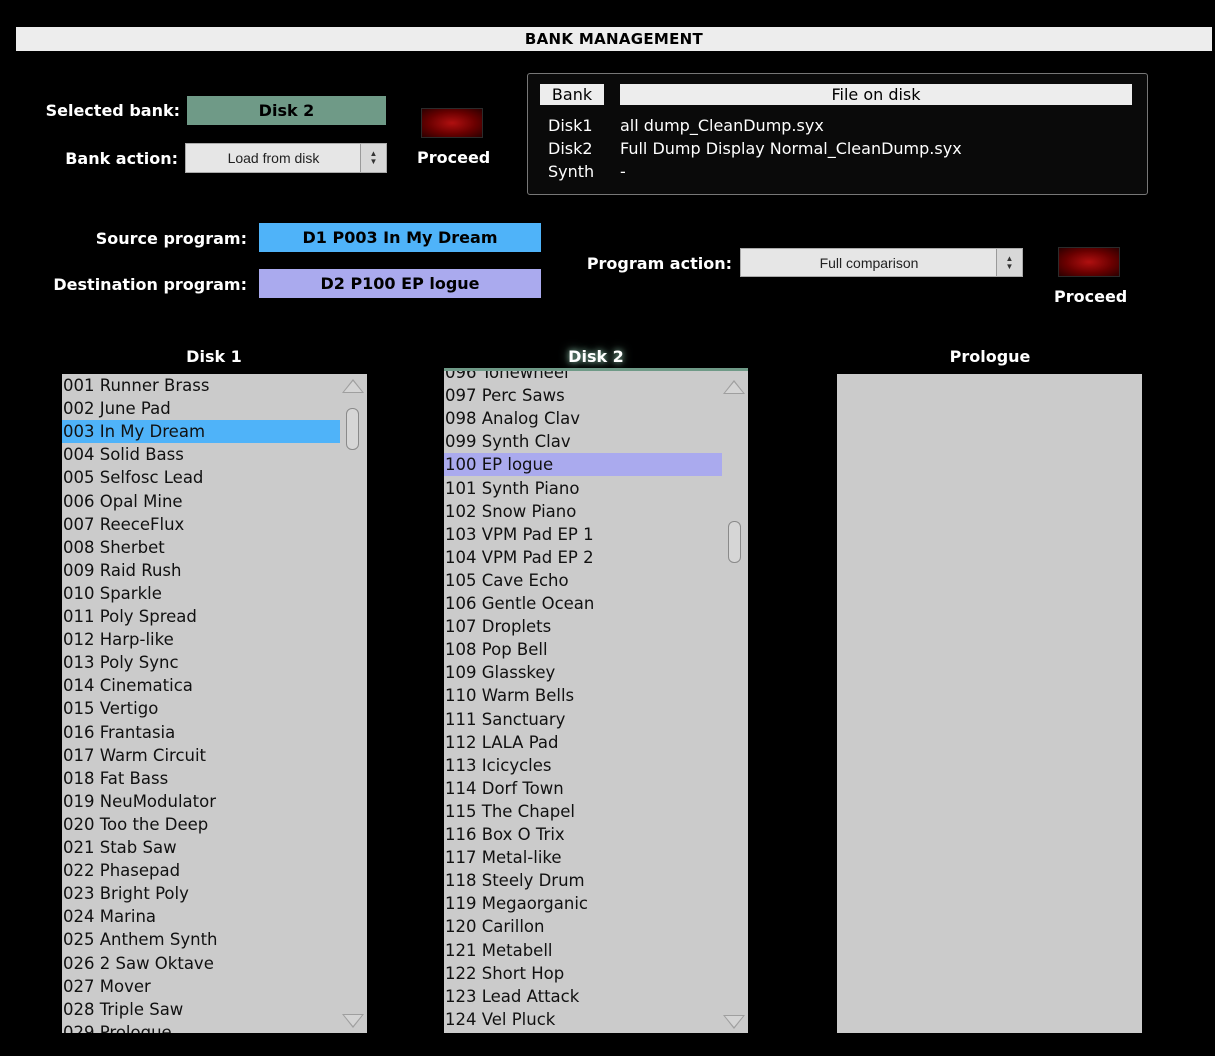 The width and height of the screenshot is (1215, 1056). Describe the element at coordinates (504, 719) in the screenshot. I see `list-item: 111 Sanctuary` at that location.